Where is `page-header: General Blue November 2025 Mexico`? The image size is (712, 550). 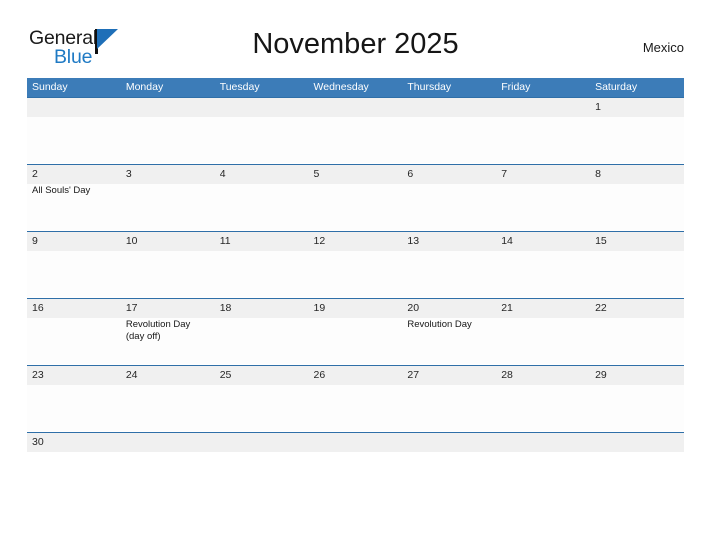
page-header: General Blue November 2025 Mexico is located at coordinates (355, 50).